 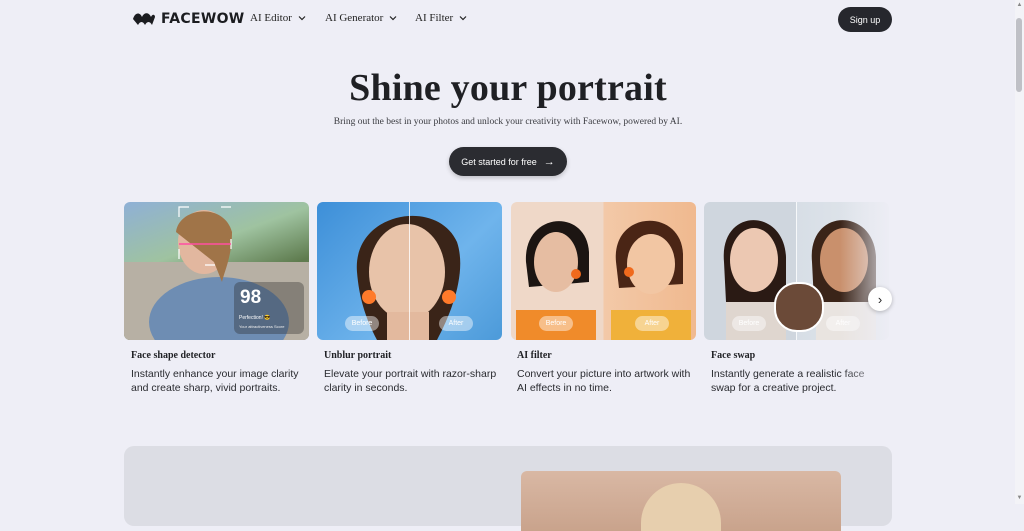 I want to click on arrow-right-icon: →, so click(x=549, y=161).